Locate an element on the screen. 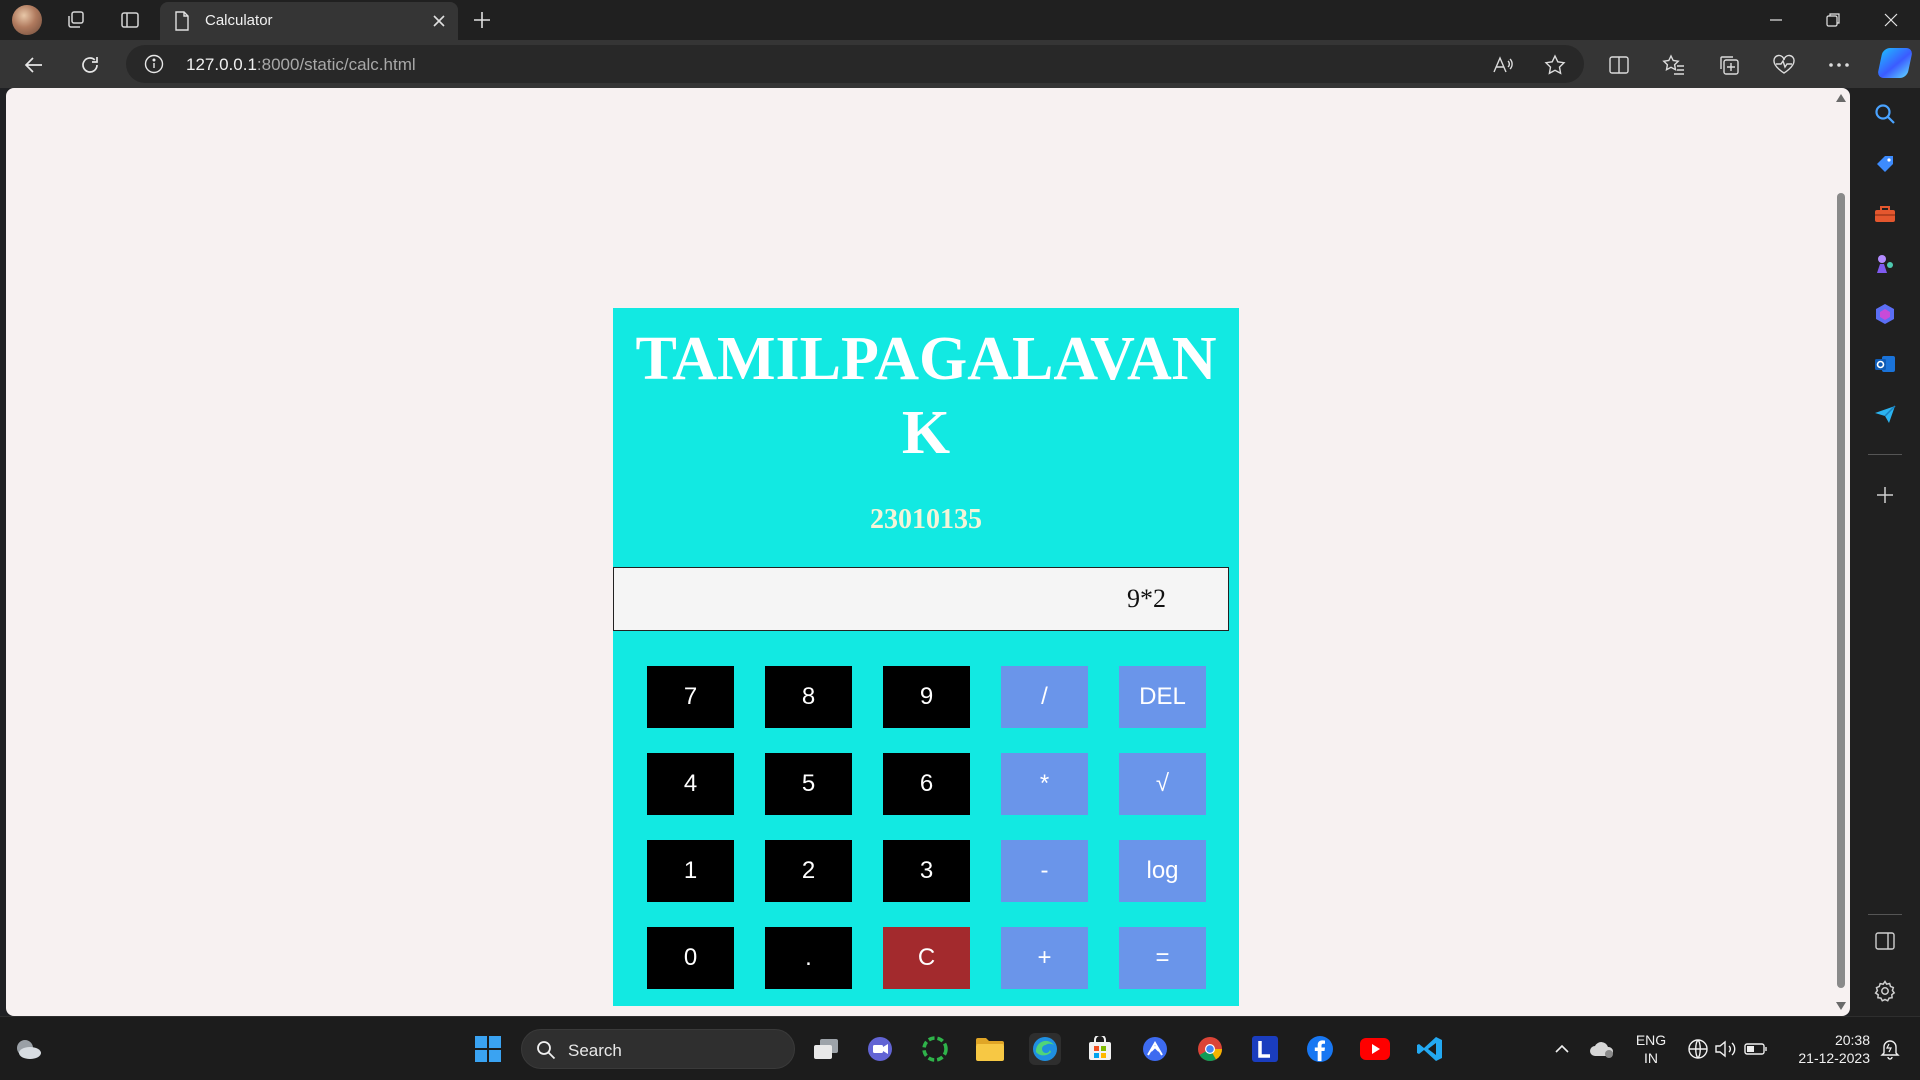 This screenshot has height=1080, width=1920. search-label: Search is located at coordinates (595, 1050).